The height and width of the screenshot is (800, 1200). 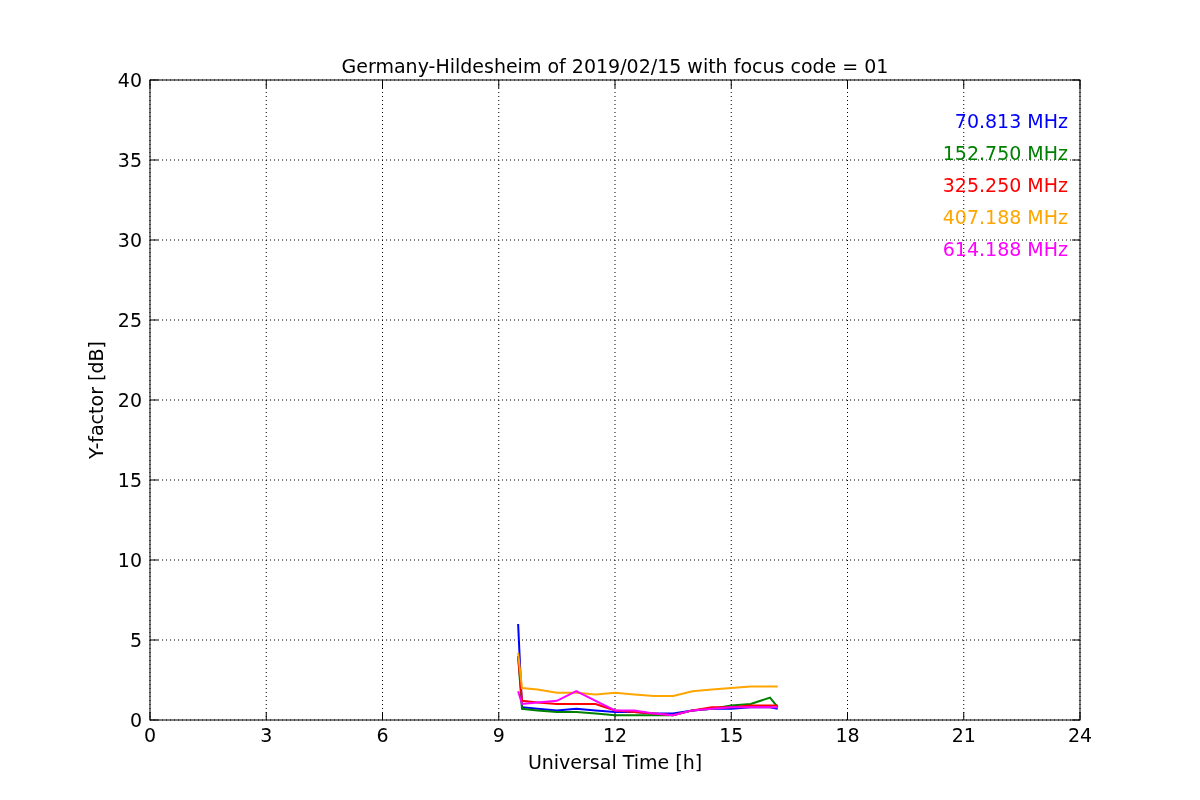 What do you see at coordinates (129, 560) in the screenshot?
I see `tick-label: 10` at bounding box center [129, 560].